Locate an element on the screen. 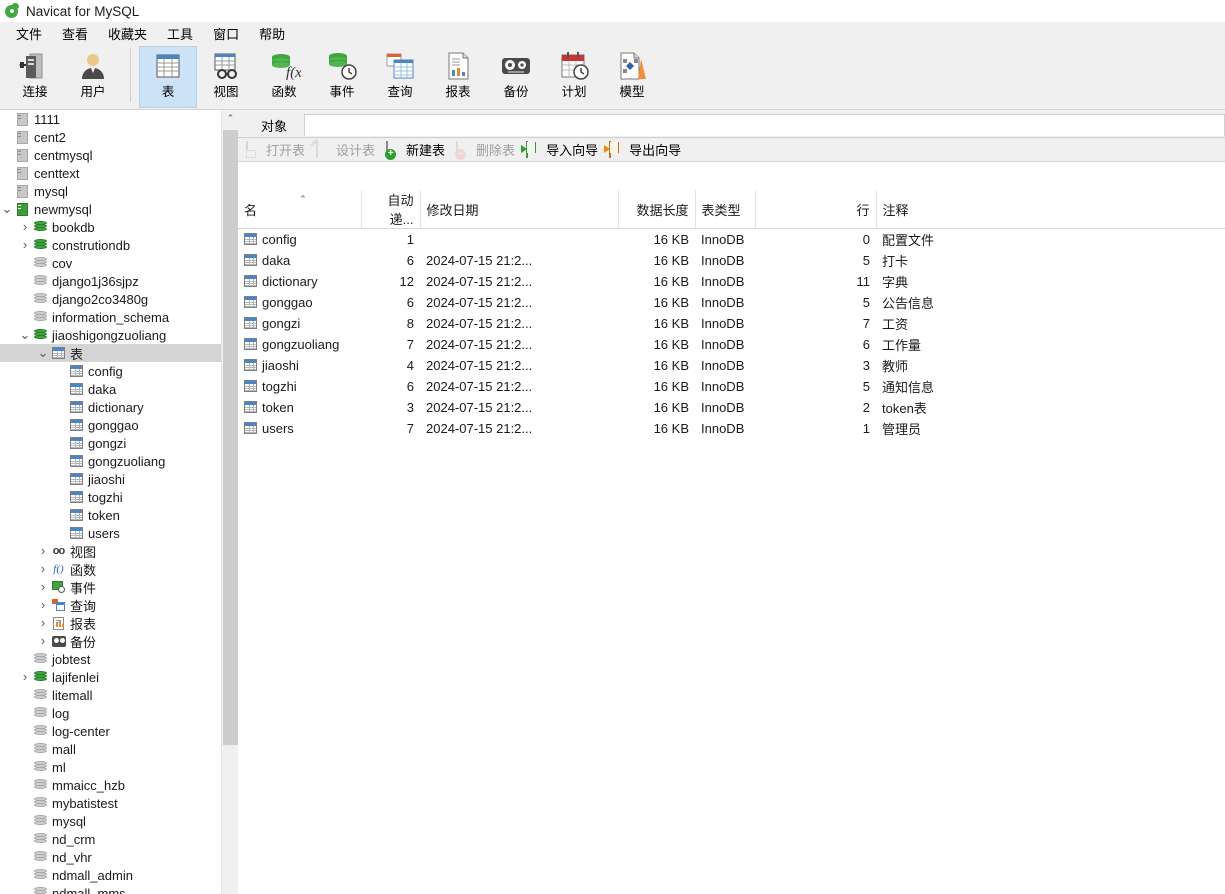 Image resolution: width=1225 pixels, height=894 pixels. tab-objects: 对象 is located at coordinates (274, 125).